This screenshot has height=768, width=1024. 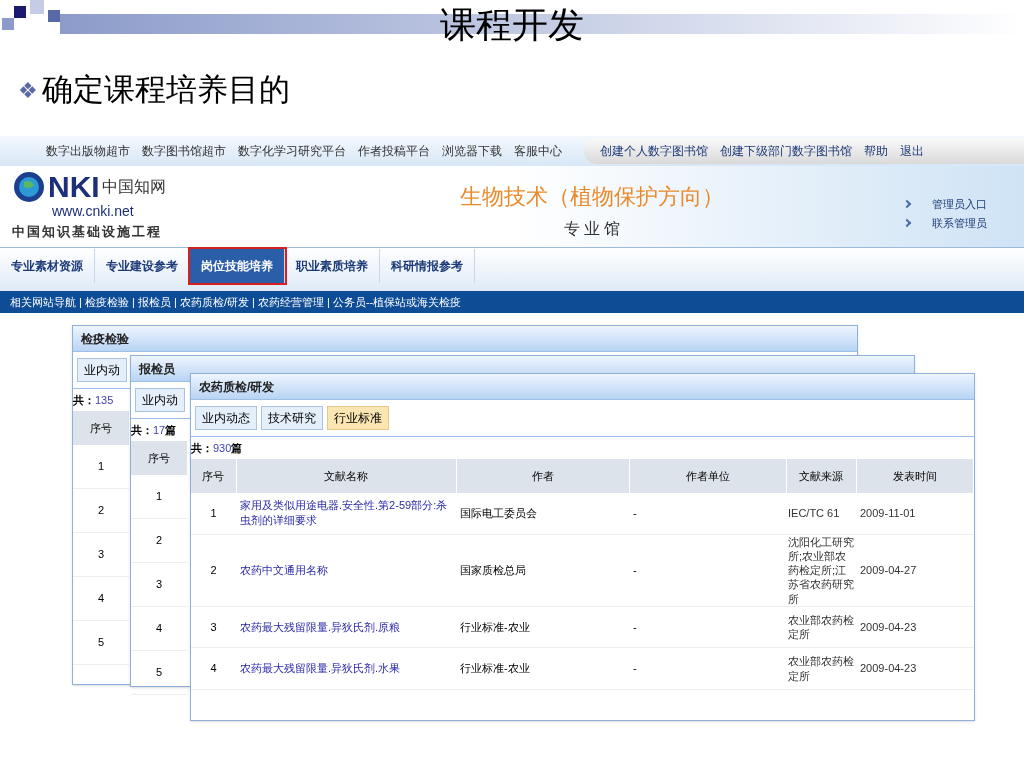 What do you see at coordinates (542, 570) in the screenshot?
I see `table-cell: 国家质检总局` at bounding box center [542, 570].